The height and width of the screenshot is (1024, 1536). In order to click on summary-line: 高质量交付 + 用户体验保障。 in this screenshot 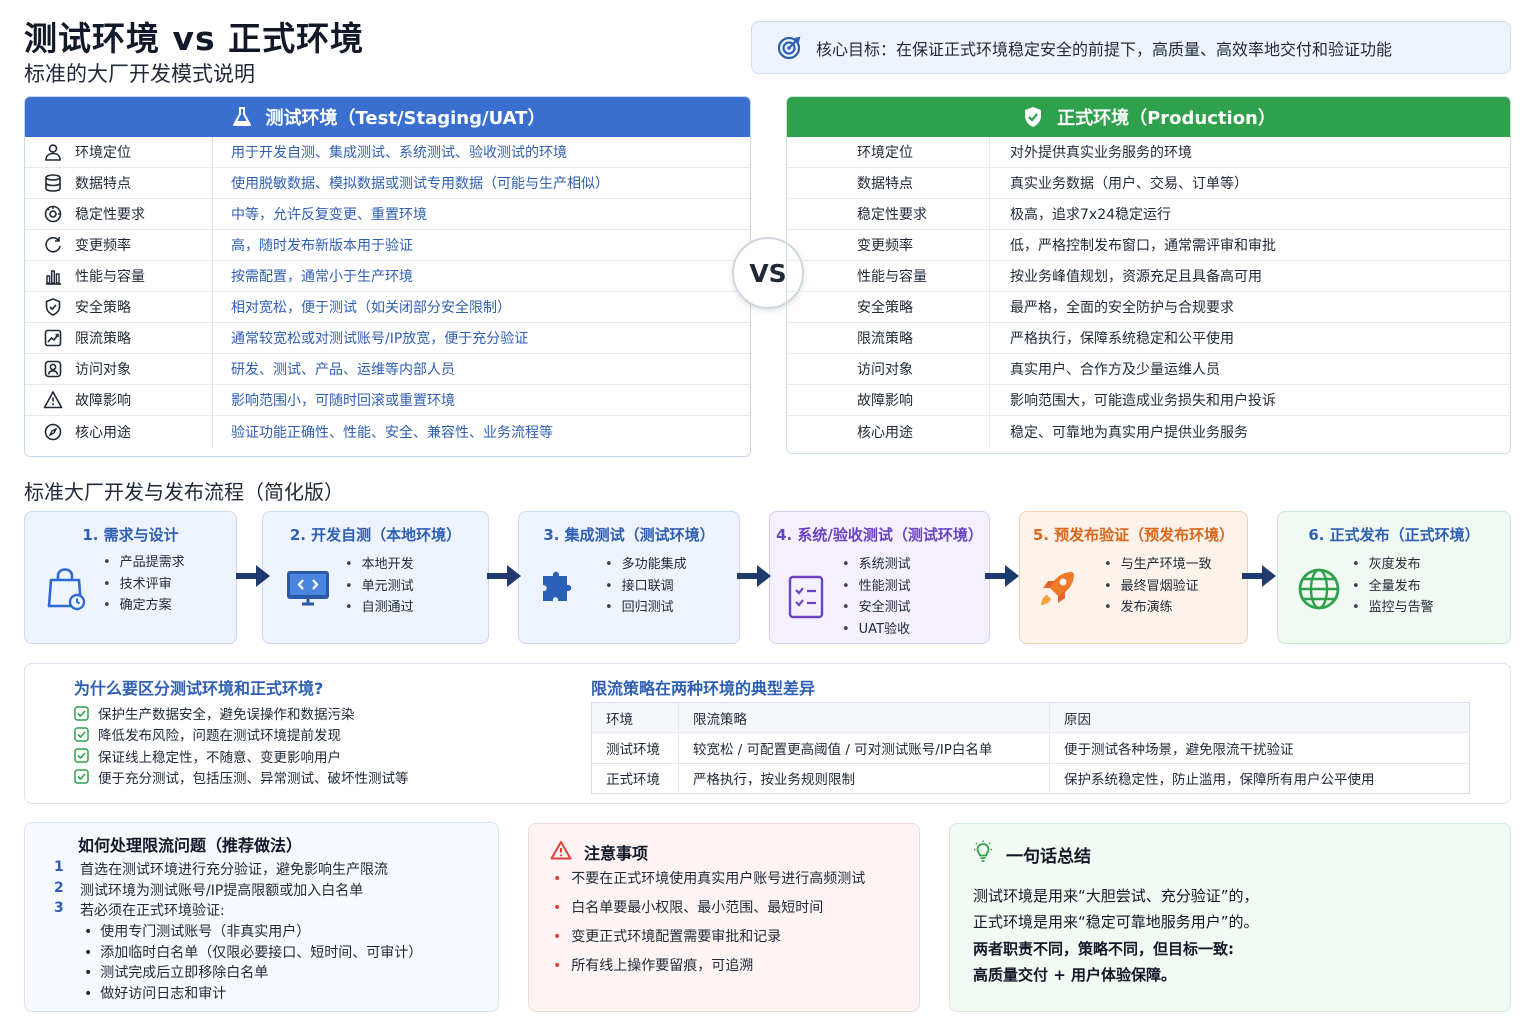, I will do `click(1075, 975)`.